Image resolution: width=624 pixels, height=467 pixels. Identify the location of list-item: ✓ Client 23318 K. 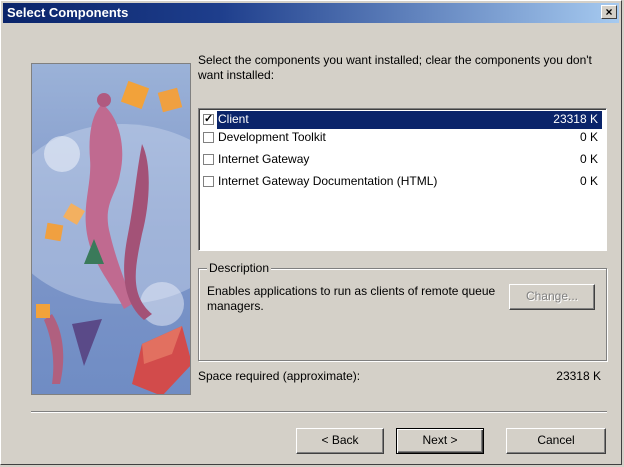
(401, 120).